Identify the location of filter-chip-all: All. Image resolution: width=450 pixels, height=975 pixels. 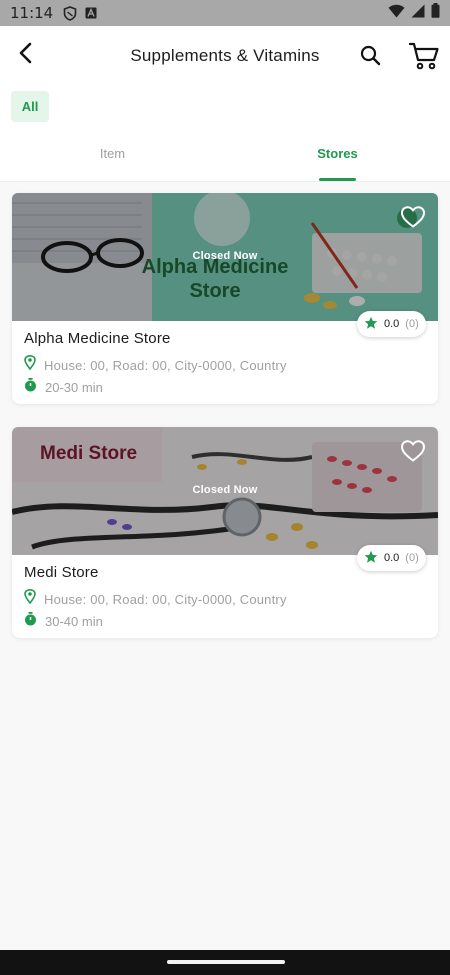
(30, 106).